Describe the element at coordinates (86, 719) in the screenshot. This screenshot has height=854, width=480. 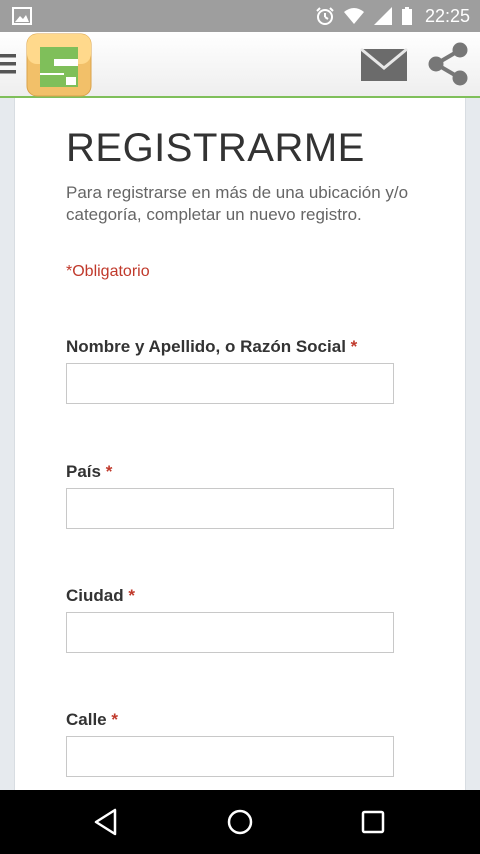
I see `field-label-text: Calle` at that location.